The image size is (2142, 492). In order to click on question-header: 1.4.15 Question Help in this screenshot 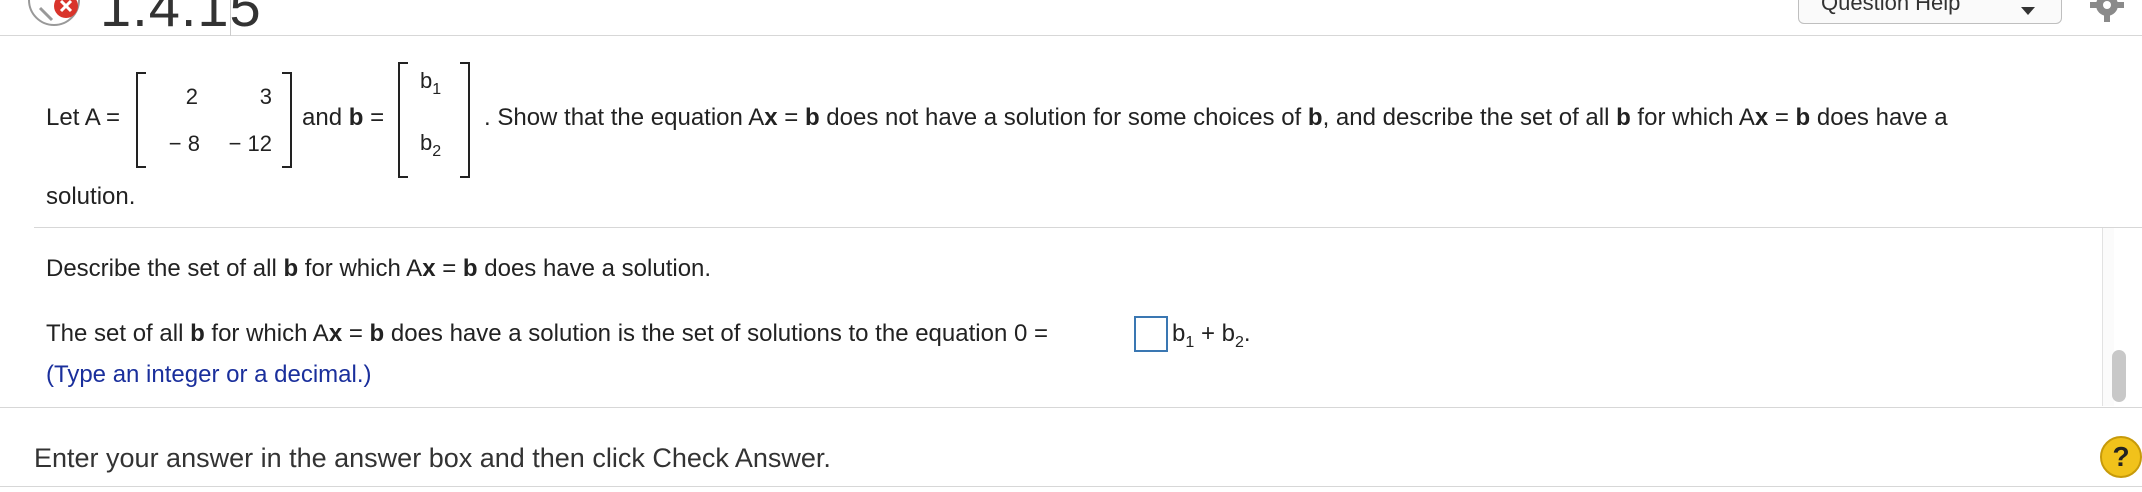, I will do `click(1071, 19)`.